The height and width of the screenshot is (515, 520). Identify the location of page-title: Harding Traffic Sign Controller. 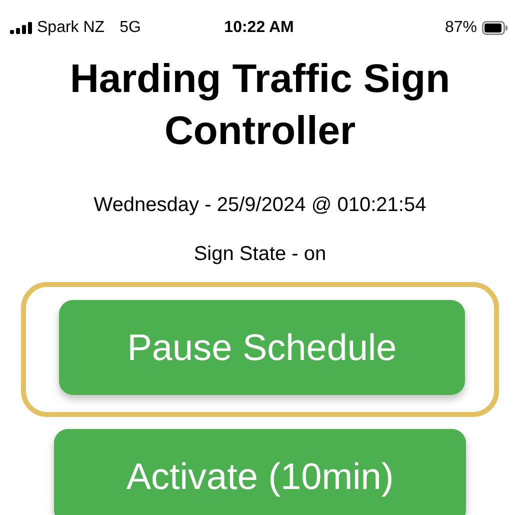
(260, 105).